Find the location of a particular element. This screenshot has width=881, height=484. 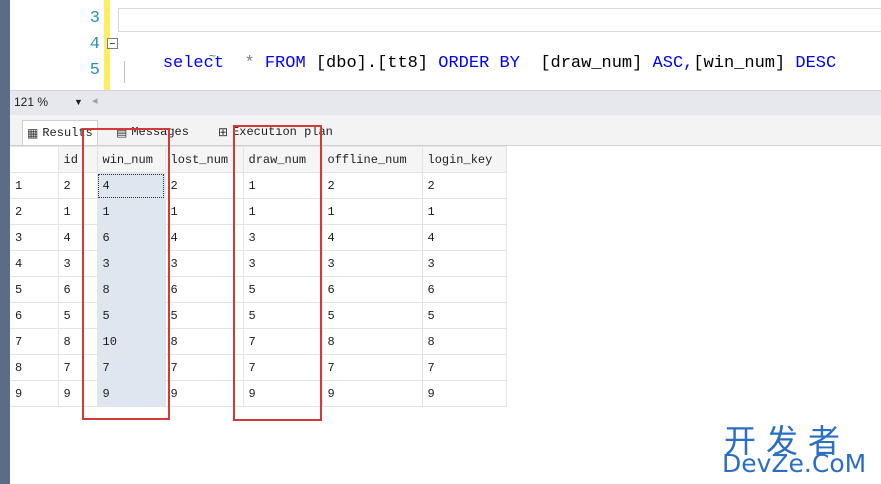

line-number: 5 is located at coordinates (94, 70).